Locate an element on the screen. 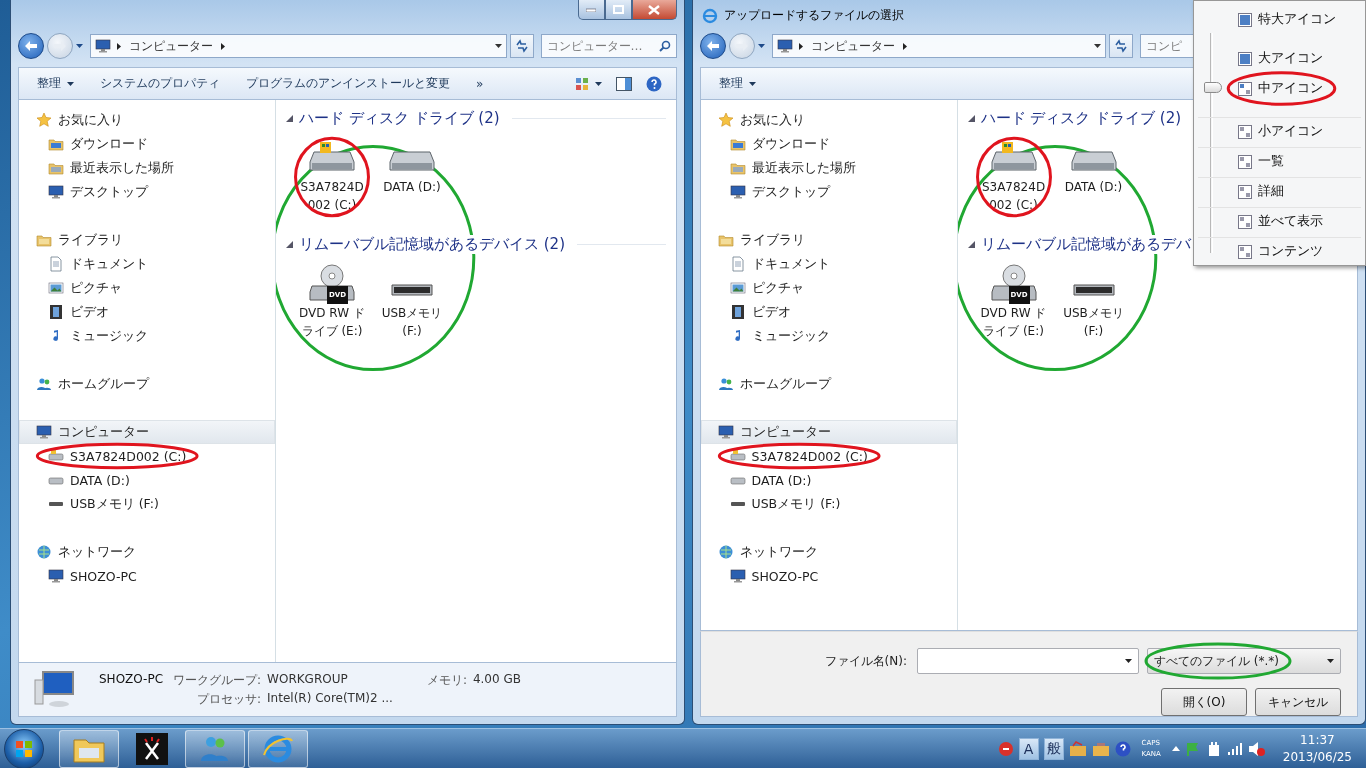 This screenshot has width=1366, height=768. menu-item: 一覧 is located at coordinates (1279, 161).